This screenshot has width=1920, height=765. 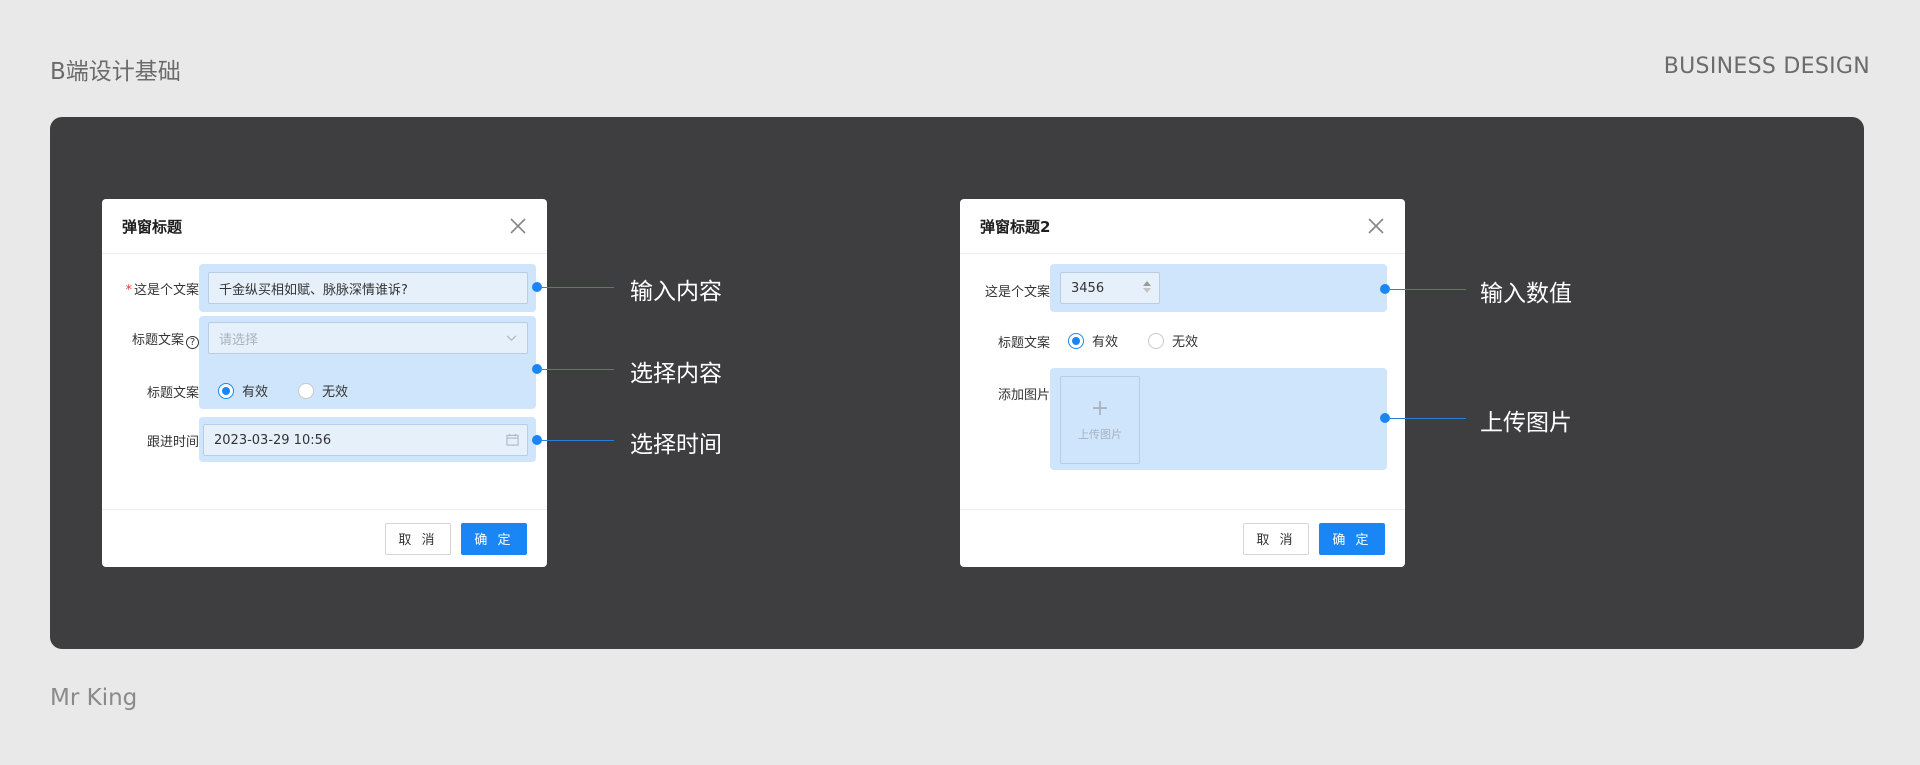 What do you see at coordinates (1100, 408) in the screenshot?
I see `plus-icon: +` at bounding box center [1100, 408].